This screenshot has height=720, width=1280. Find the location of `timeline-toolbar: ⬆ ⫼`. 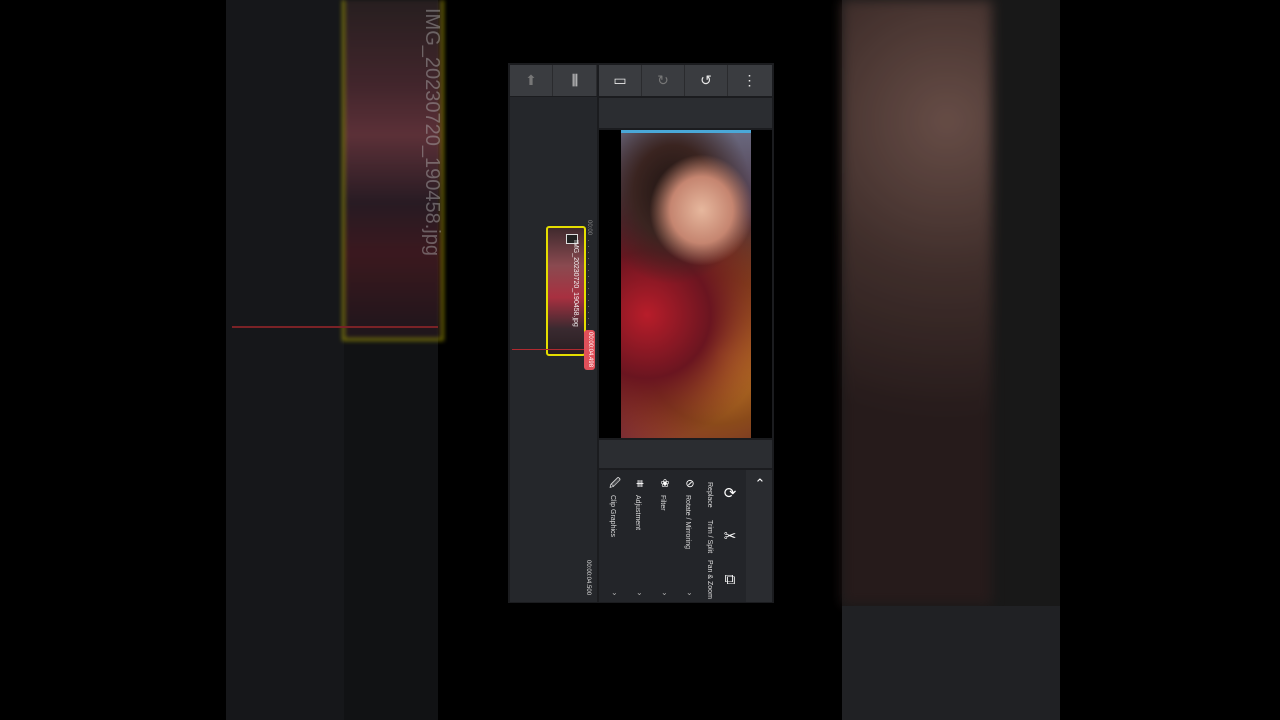

timeline-toolbar: ⬆ ⫼ is located at coordinates (553, 80).